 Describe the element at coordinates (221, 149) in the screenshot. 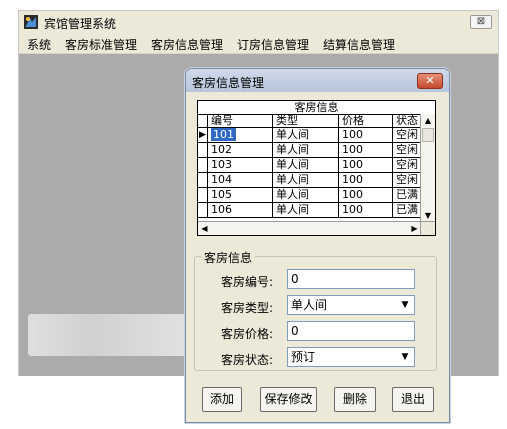

I see `cell-text: 102` at that location.